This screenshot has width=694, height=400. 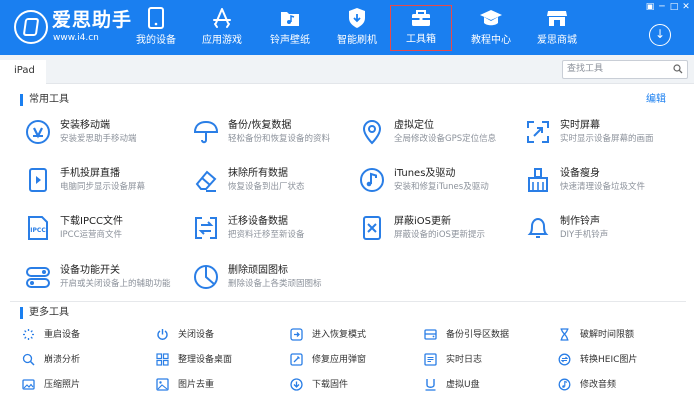 I want to click on tool-desc: 恢复设备到出厂状态, so click(x=266, y=187).